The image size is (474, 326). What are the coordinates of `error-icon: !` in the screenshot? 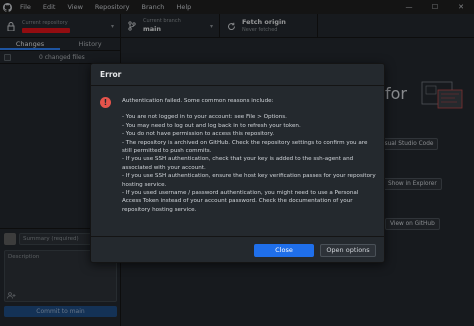 It's located at (105, 102).